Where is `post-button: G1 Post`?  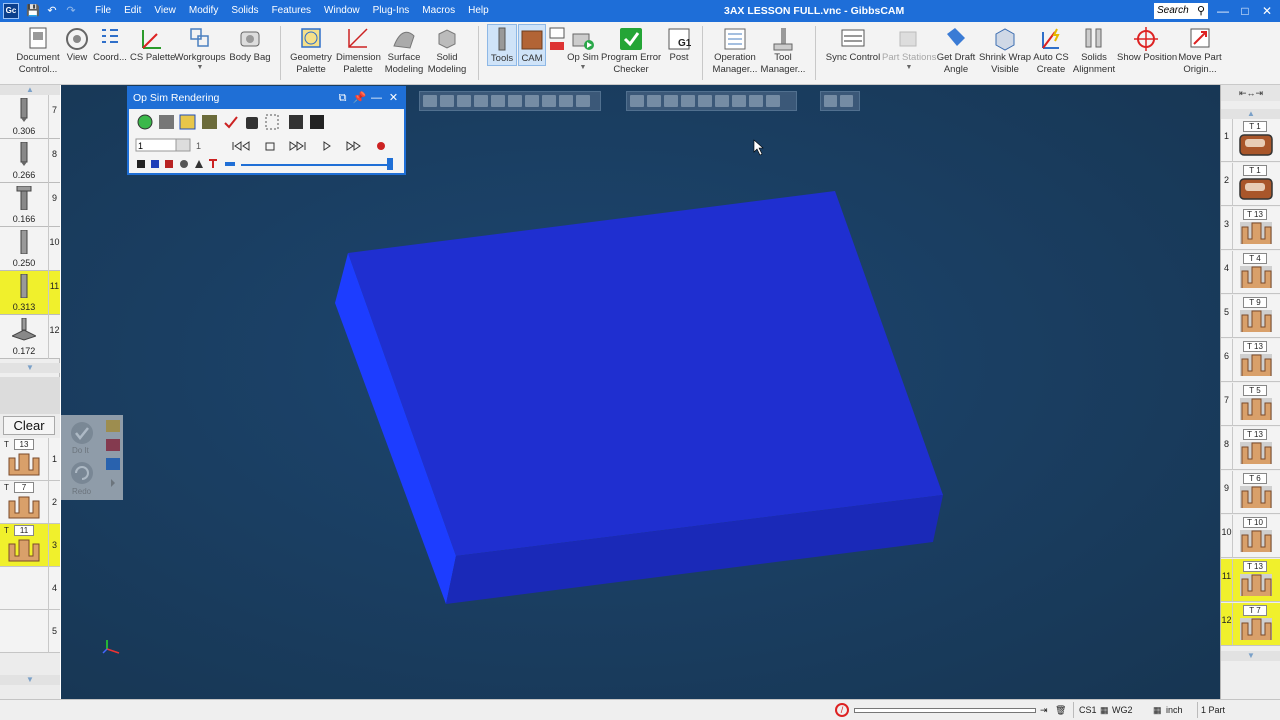
post-button: G1 Post is located at coordinates (679, 53).